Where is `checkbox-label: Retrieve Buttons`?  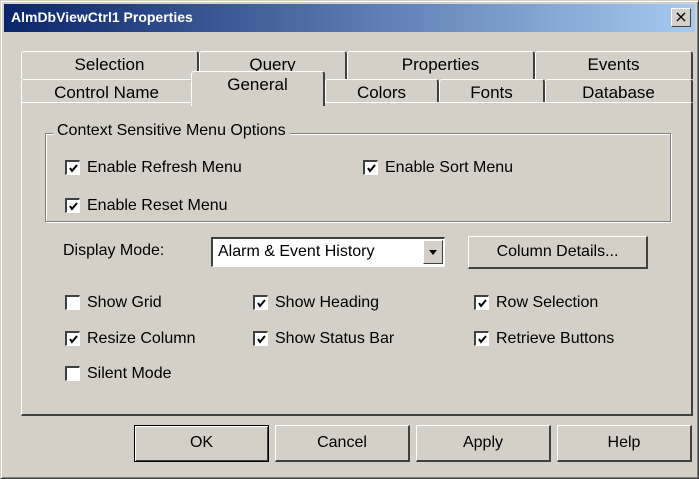
checkbox-label: Retrieve Buttons is located at coordinates (555, 338).